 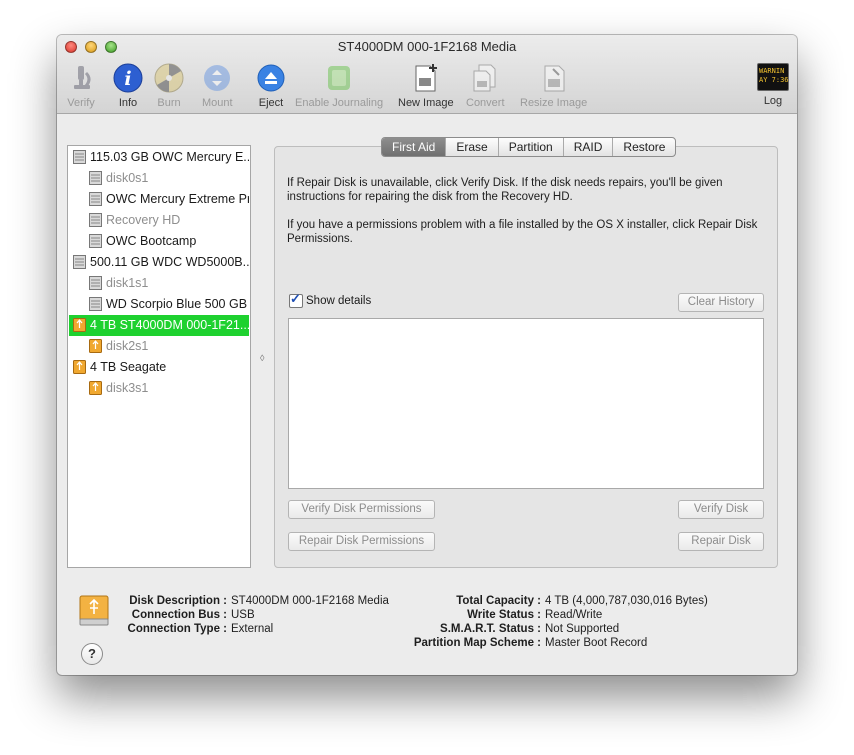 I want to click on burn-toolbar-button: Burn, so click(x=169, y=86).